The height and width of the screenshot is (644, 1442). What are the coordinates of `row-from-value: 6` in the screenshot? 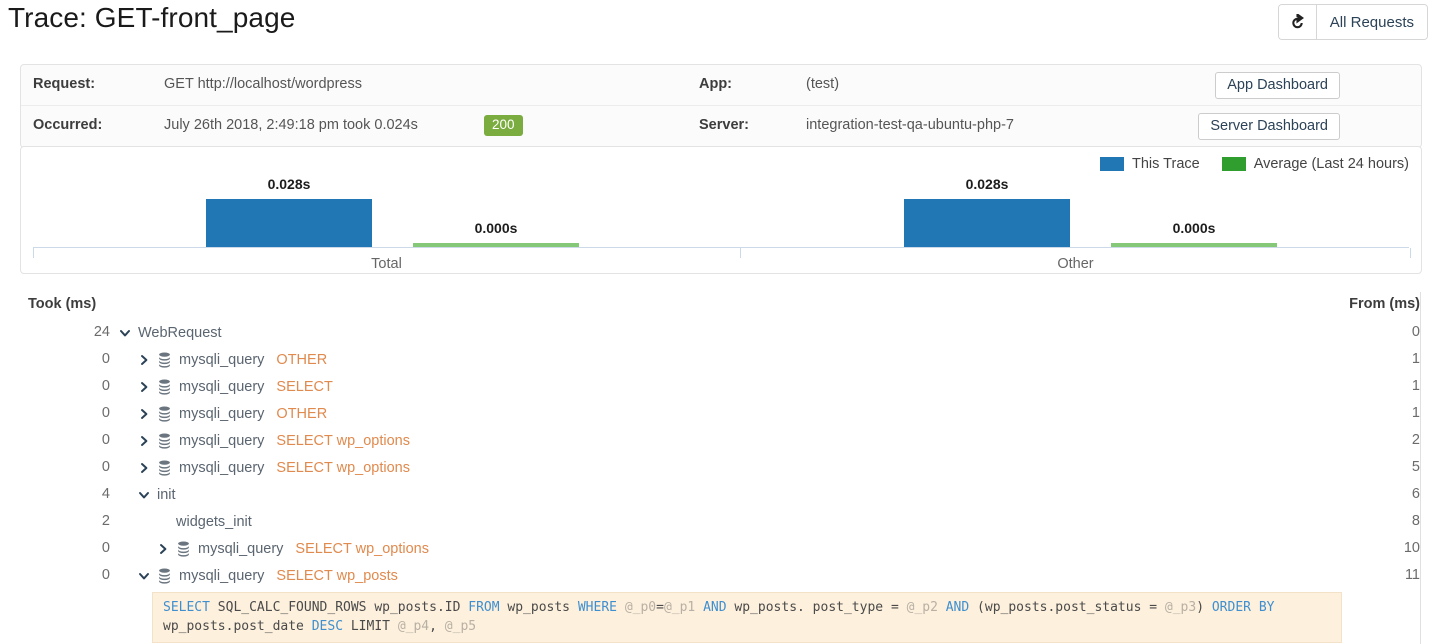 It's located at (1415, 494).